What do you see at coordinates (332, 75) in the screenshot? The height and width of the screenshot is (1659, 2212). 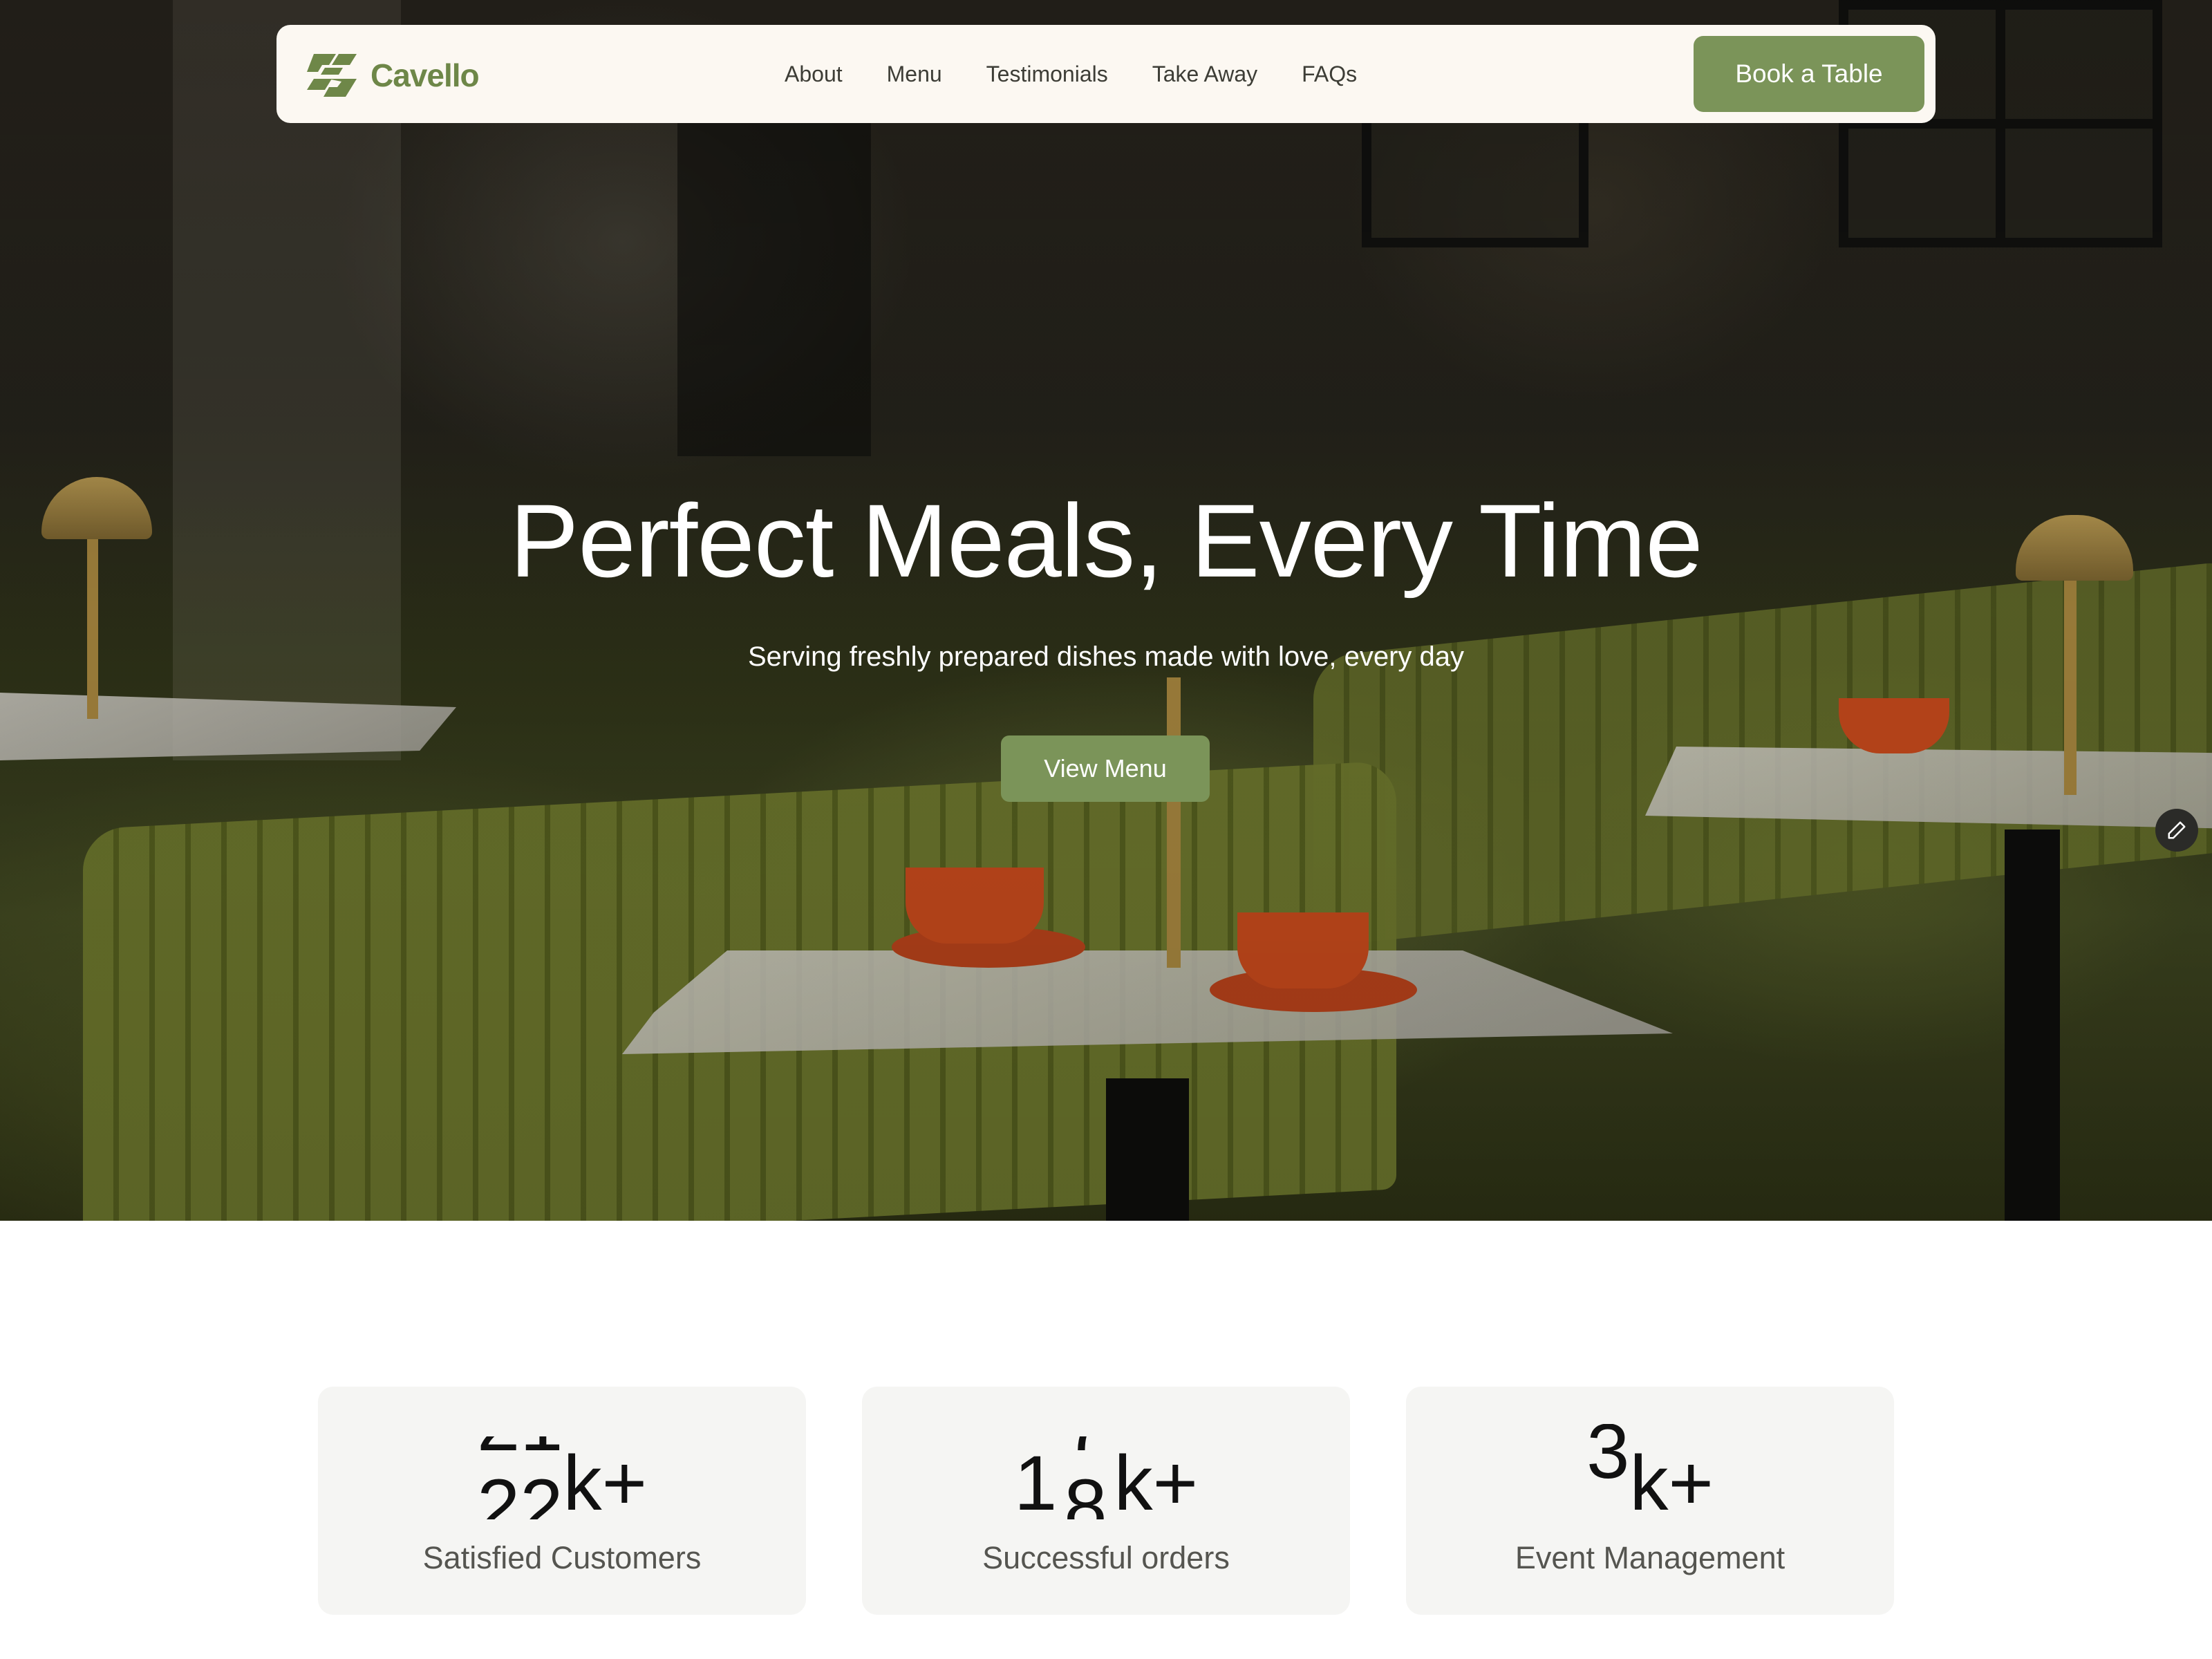 I see `cavello-logo-icon` at bounding box center [332, 75].